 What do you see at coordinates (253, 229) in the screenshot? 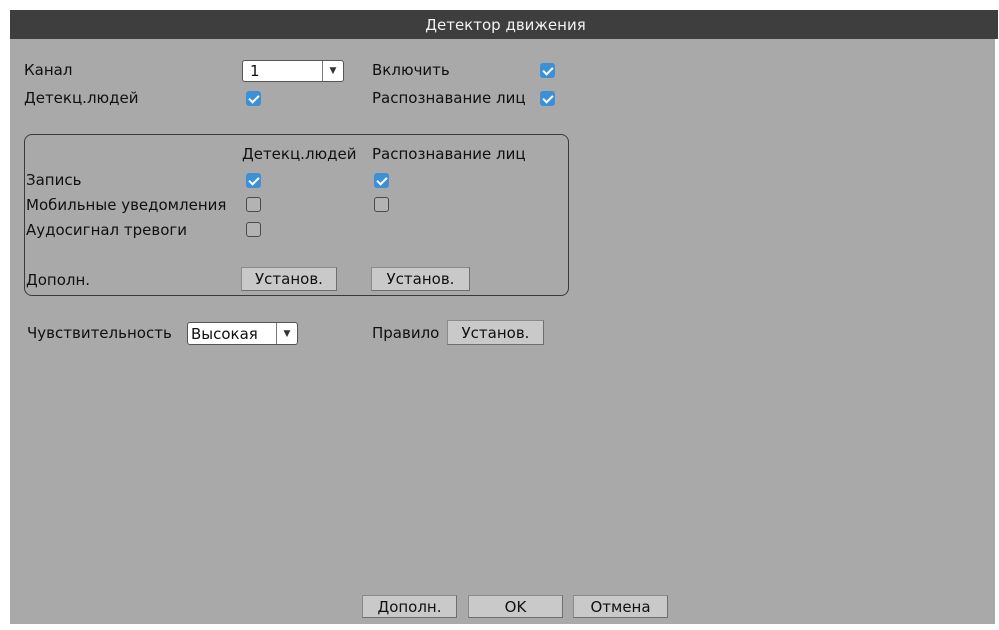
I see `audio-alarm-human-checkbox` at bounding box center [253, 229].